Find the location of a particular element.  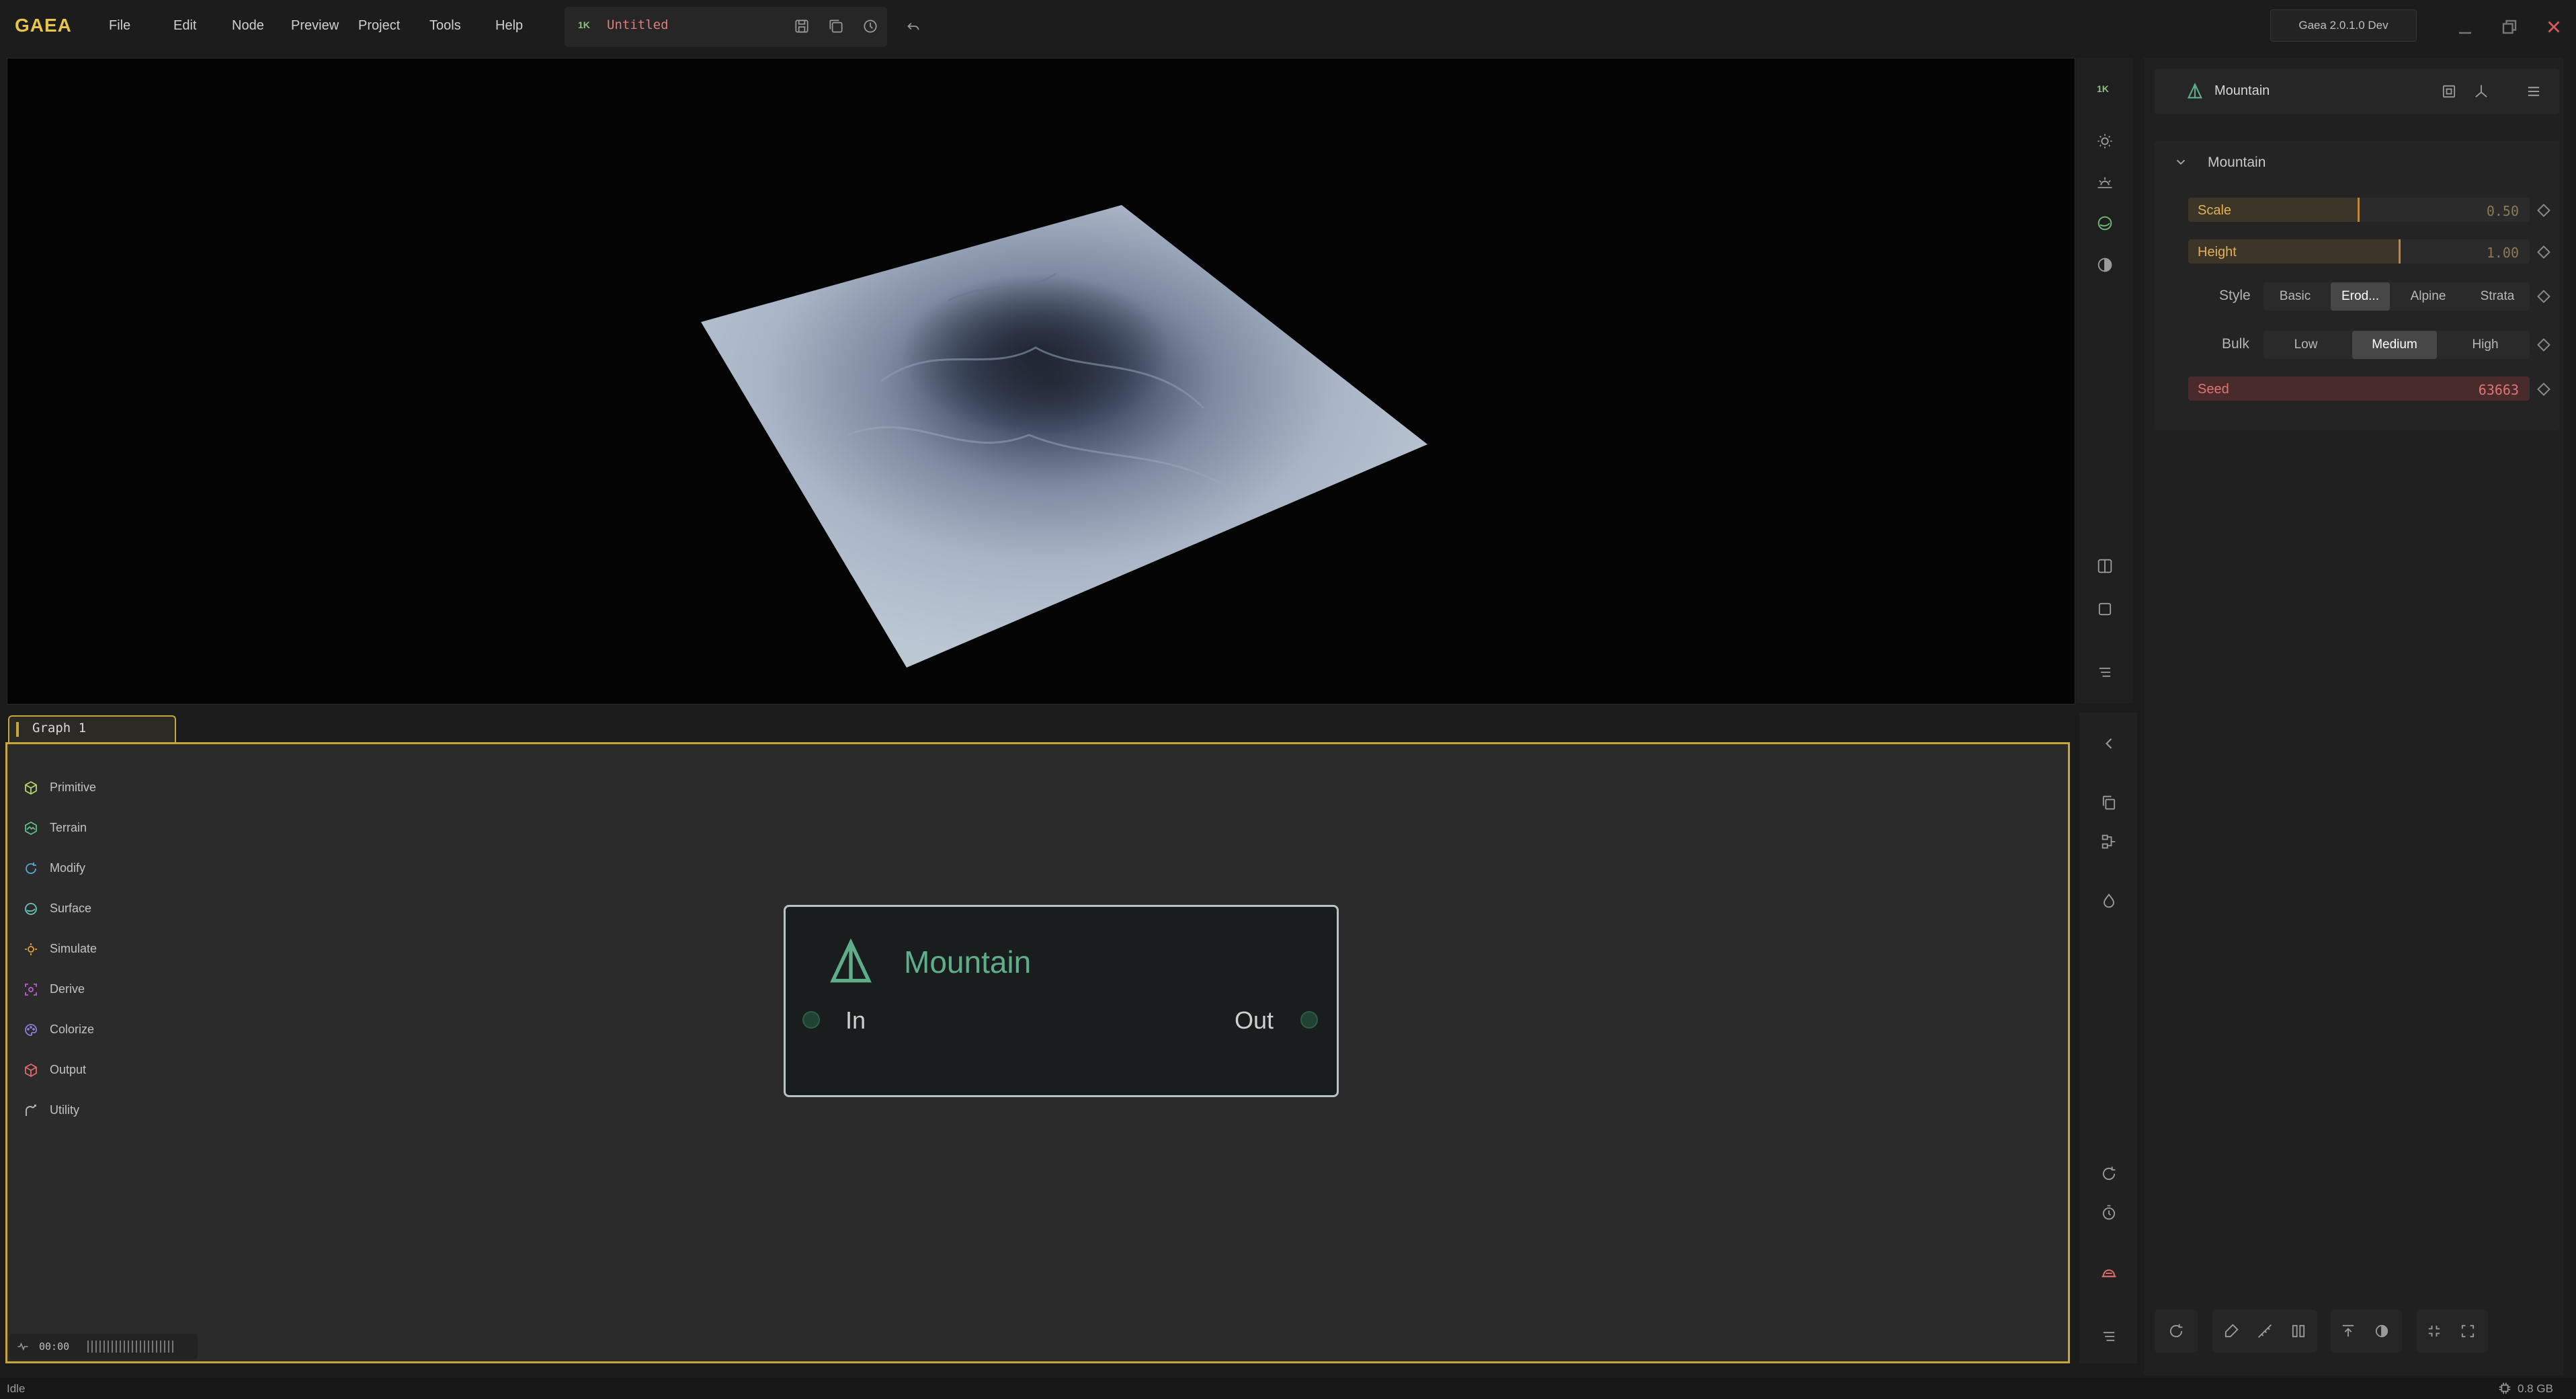

bake-icon is located at coordinates (2109, 1273).